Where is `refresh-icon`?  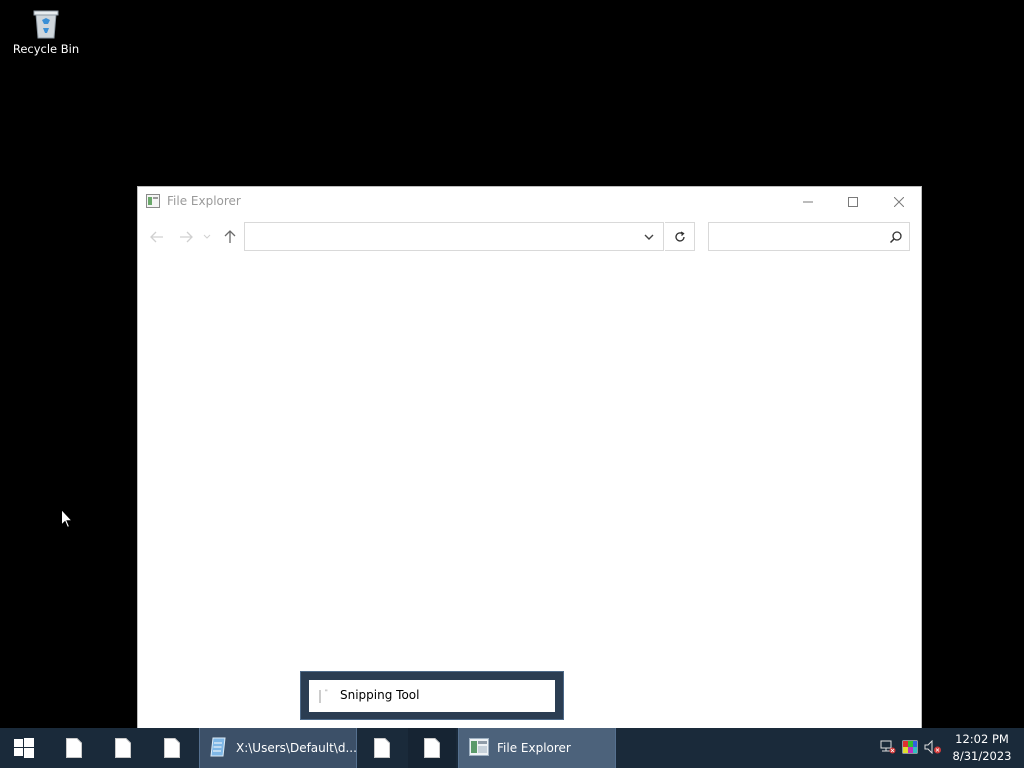 refresh-icon is located at coordinates (679, 236).